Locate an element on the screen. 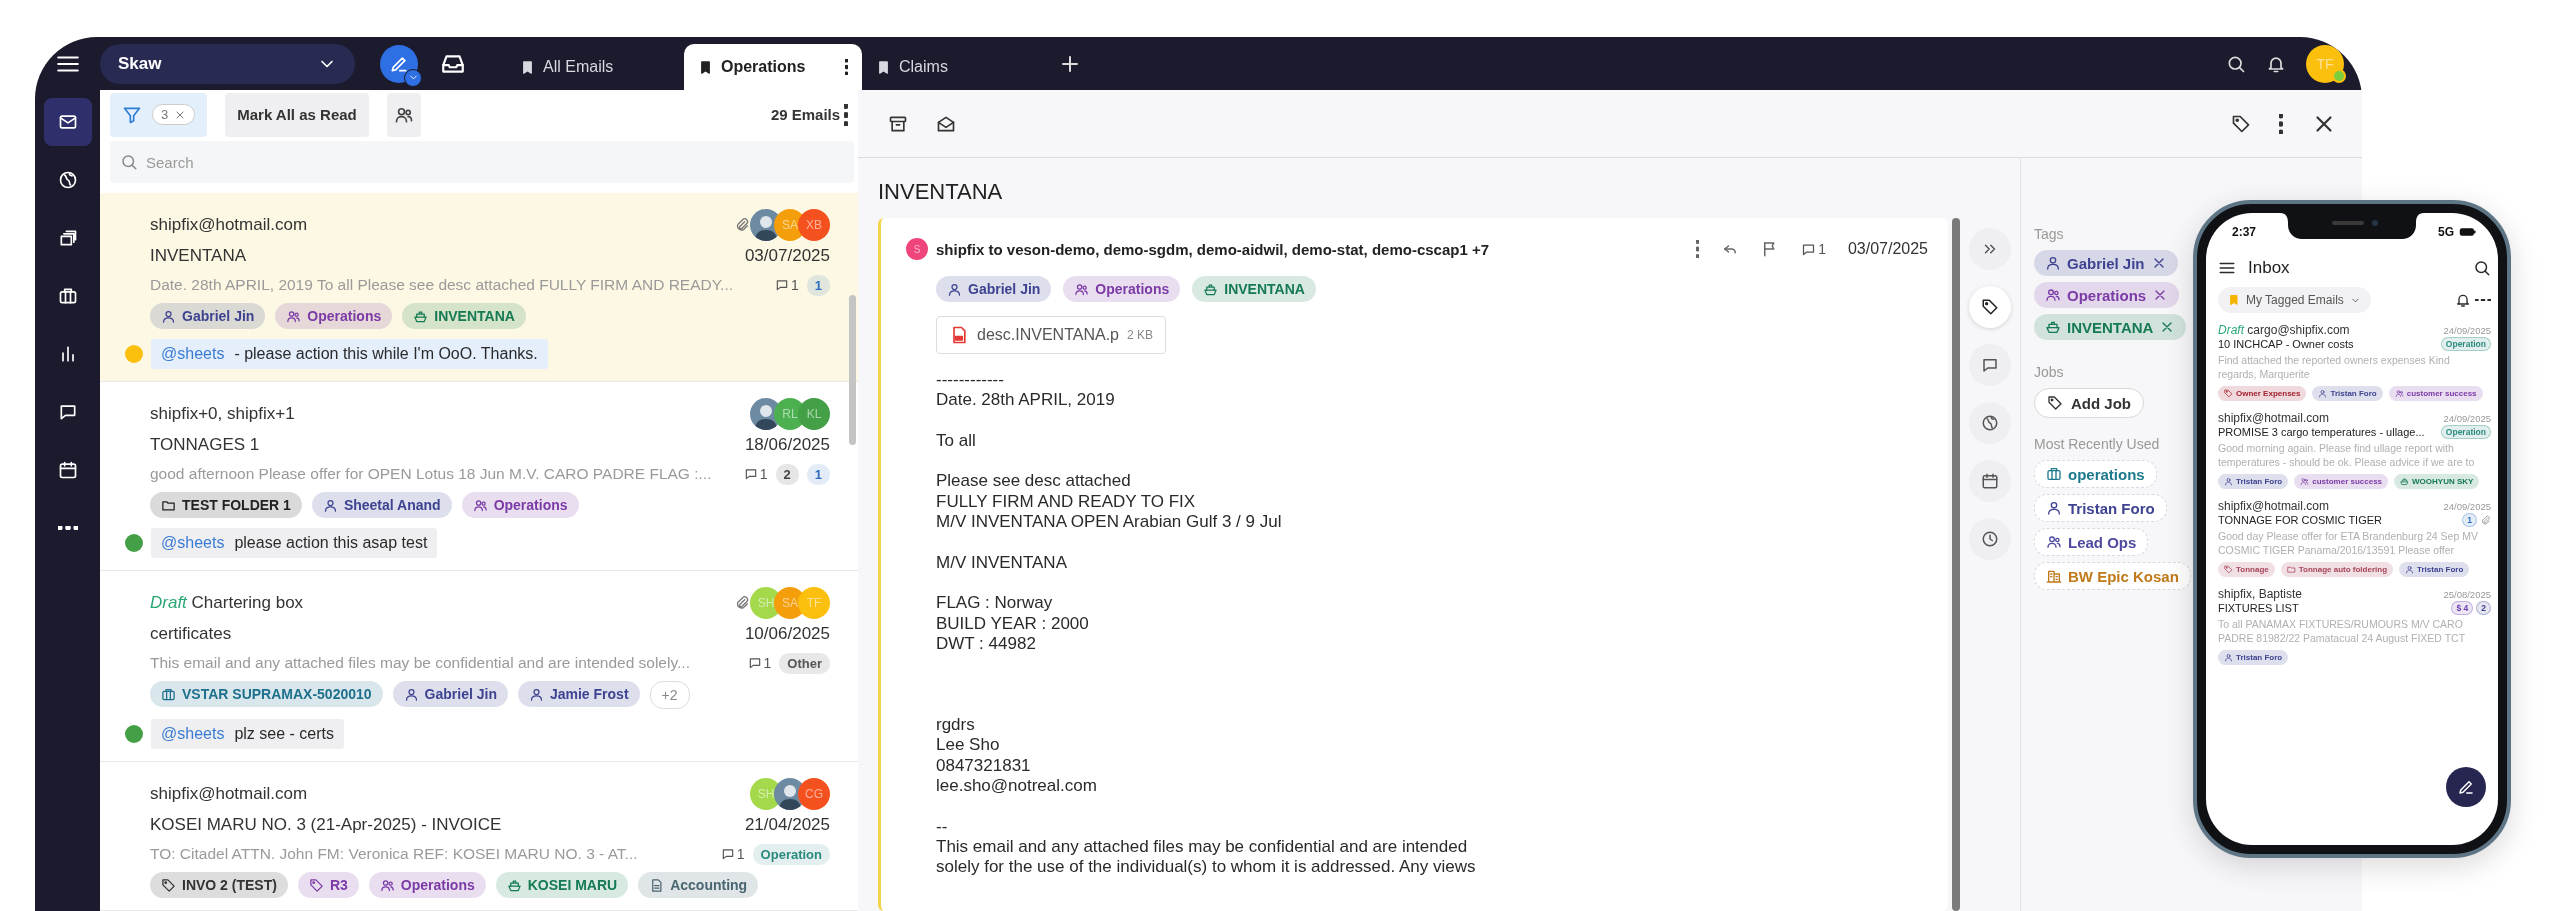 Image resolution: width=2560 pixels, height=911 pixels. filter-count-chip: 3 is located at coordinates (174, 114).